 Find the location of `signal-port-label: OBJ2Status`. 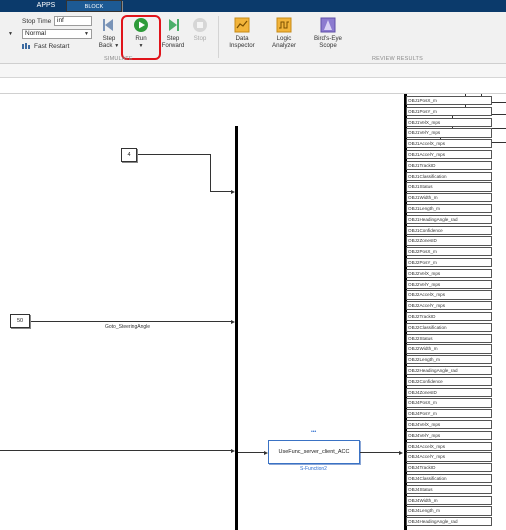

signal-port-label: OBJ2Status is located at coordinates (449, 338).